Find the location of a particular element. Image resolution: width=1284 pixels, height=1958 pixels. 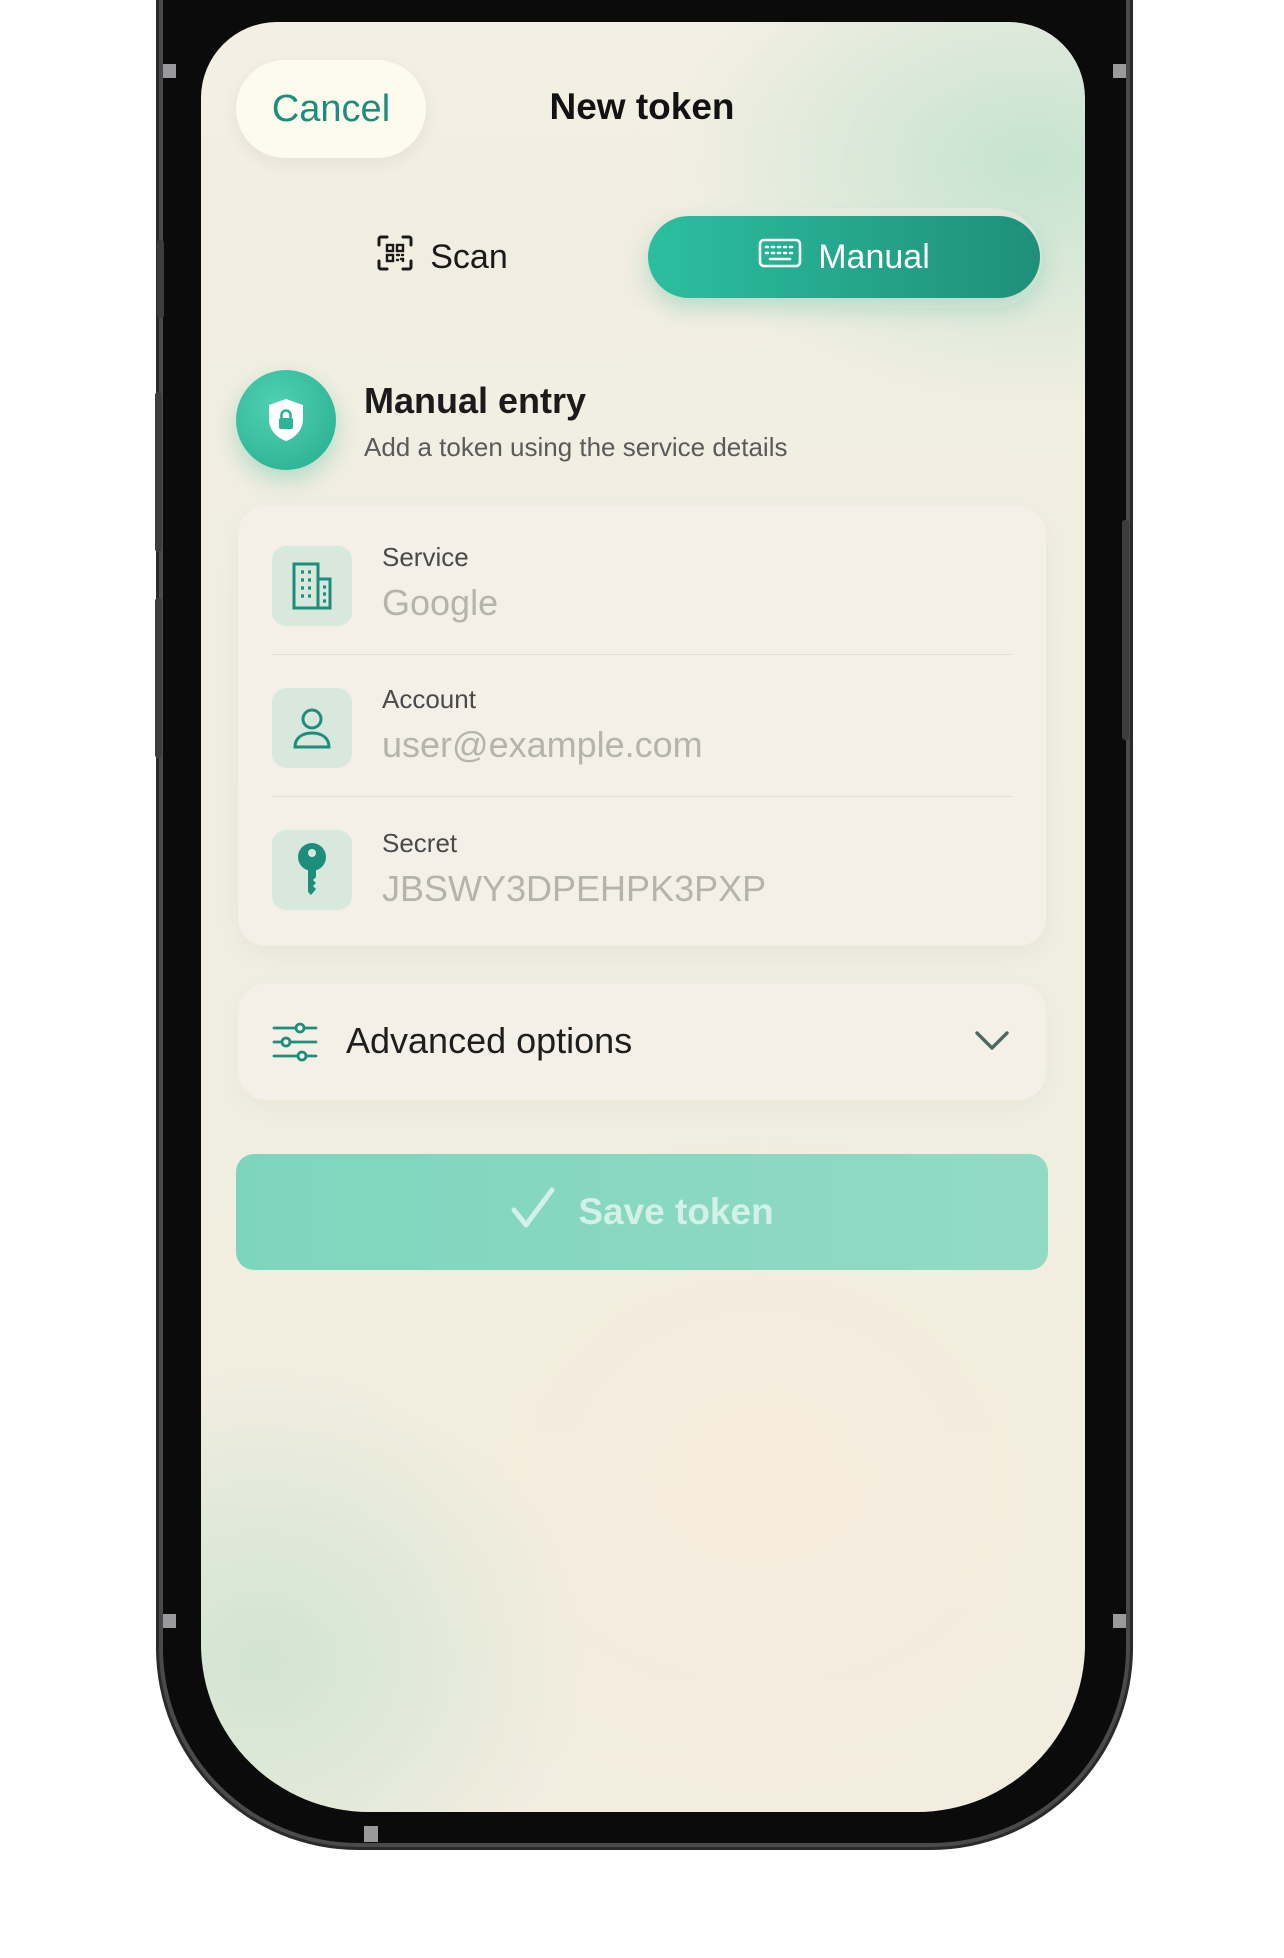

advanced-options-row: Advanced options is located at coordinates (642, 1042).